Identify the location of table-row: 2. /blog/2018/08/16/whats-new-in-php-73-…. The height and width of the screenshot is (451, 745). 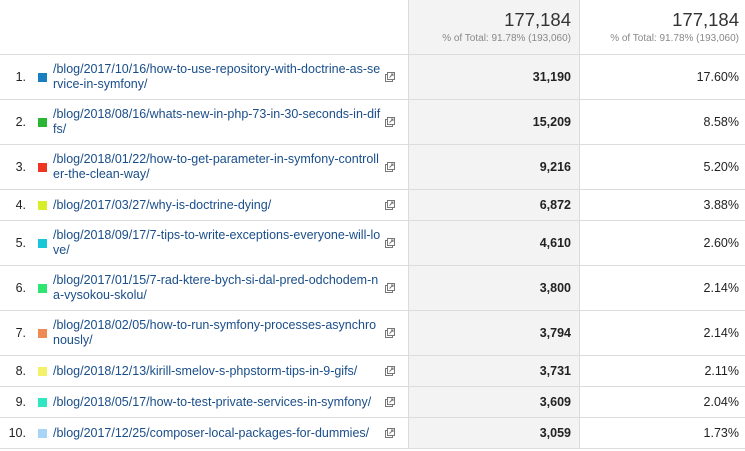
(372, 122).